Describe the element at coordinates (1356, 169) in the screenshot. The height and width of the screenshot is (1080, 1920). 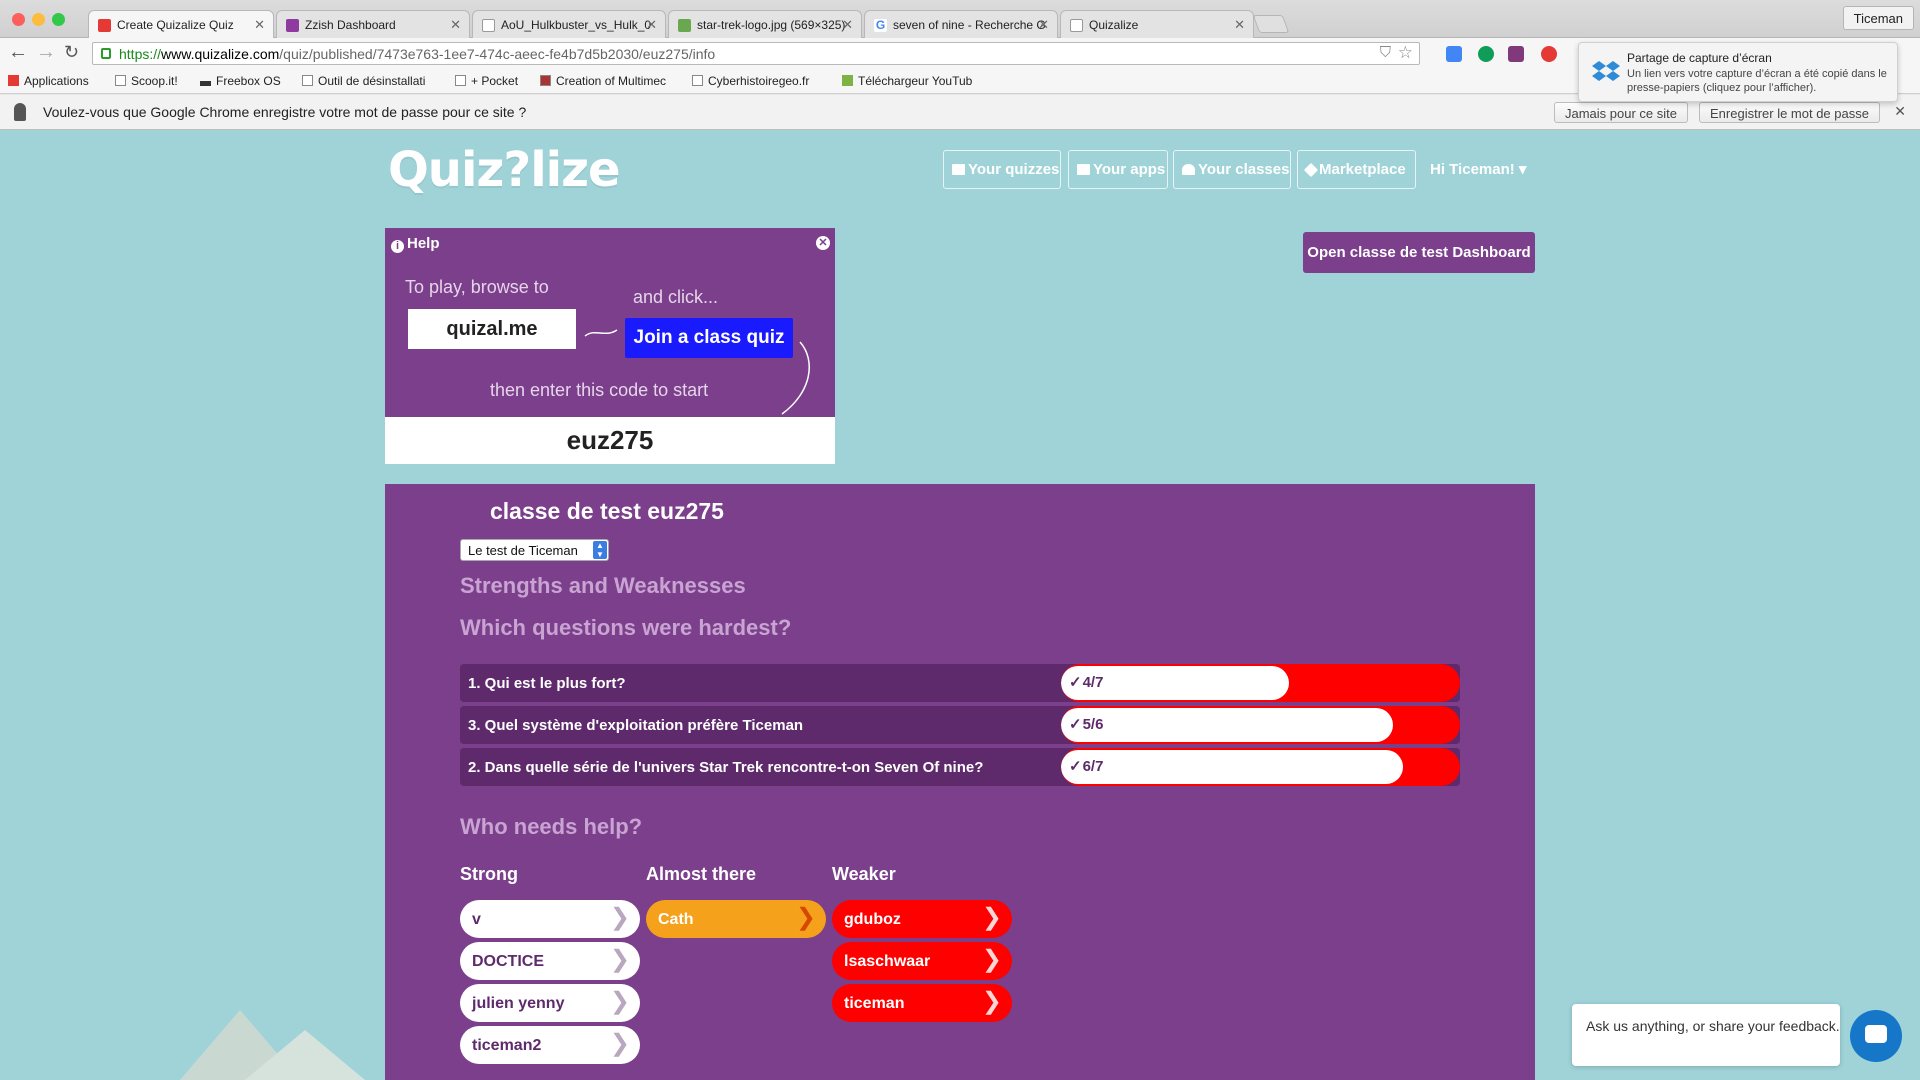
I see `nav-marketplace: Marketplace` at that location.